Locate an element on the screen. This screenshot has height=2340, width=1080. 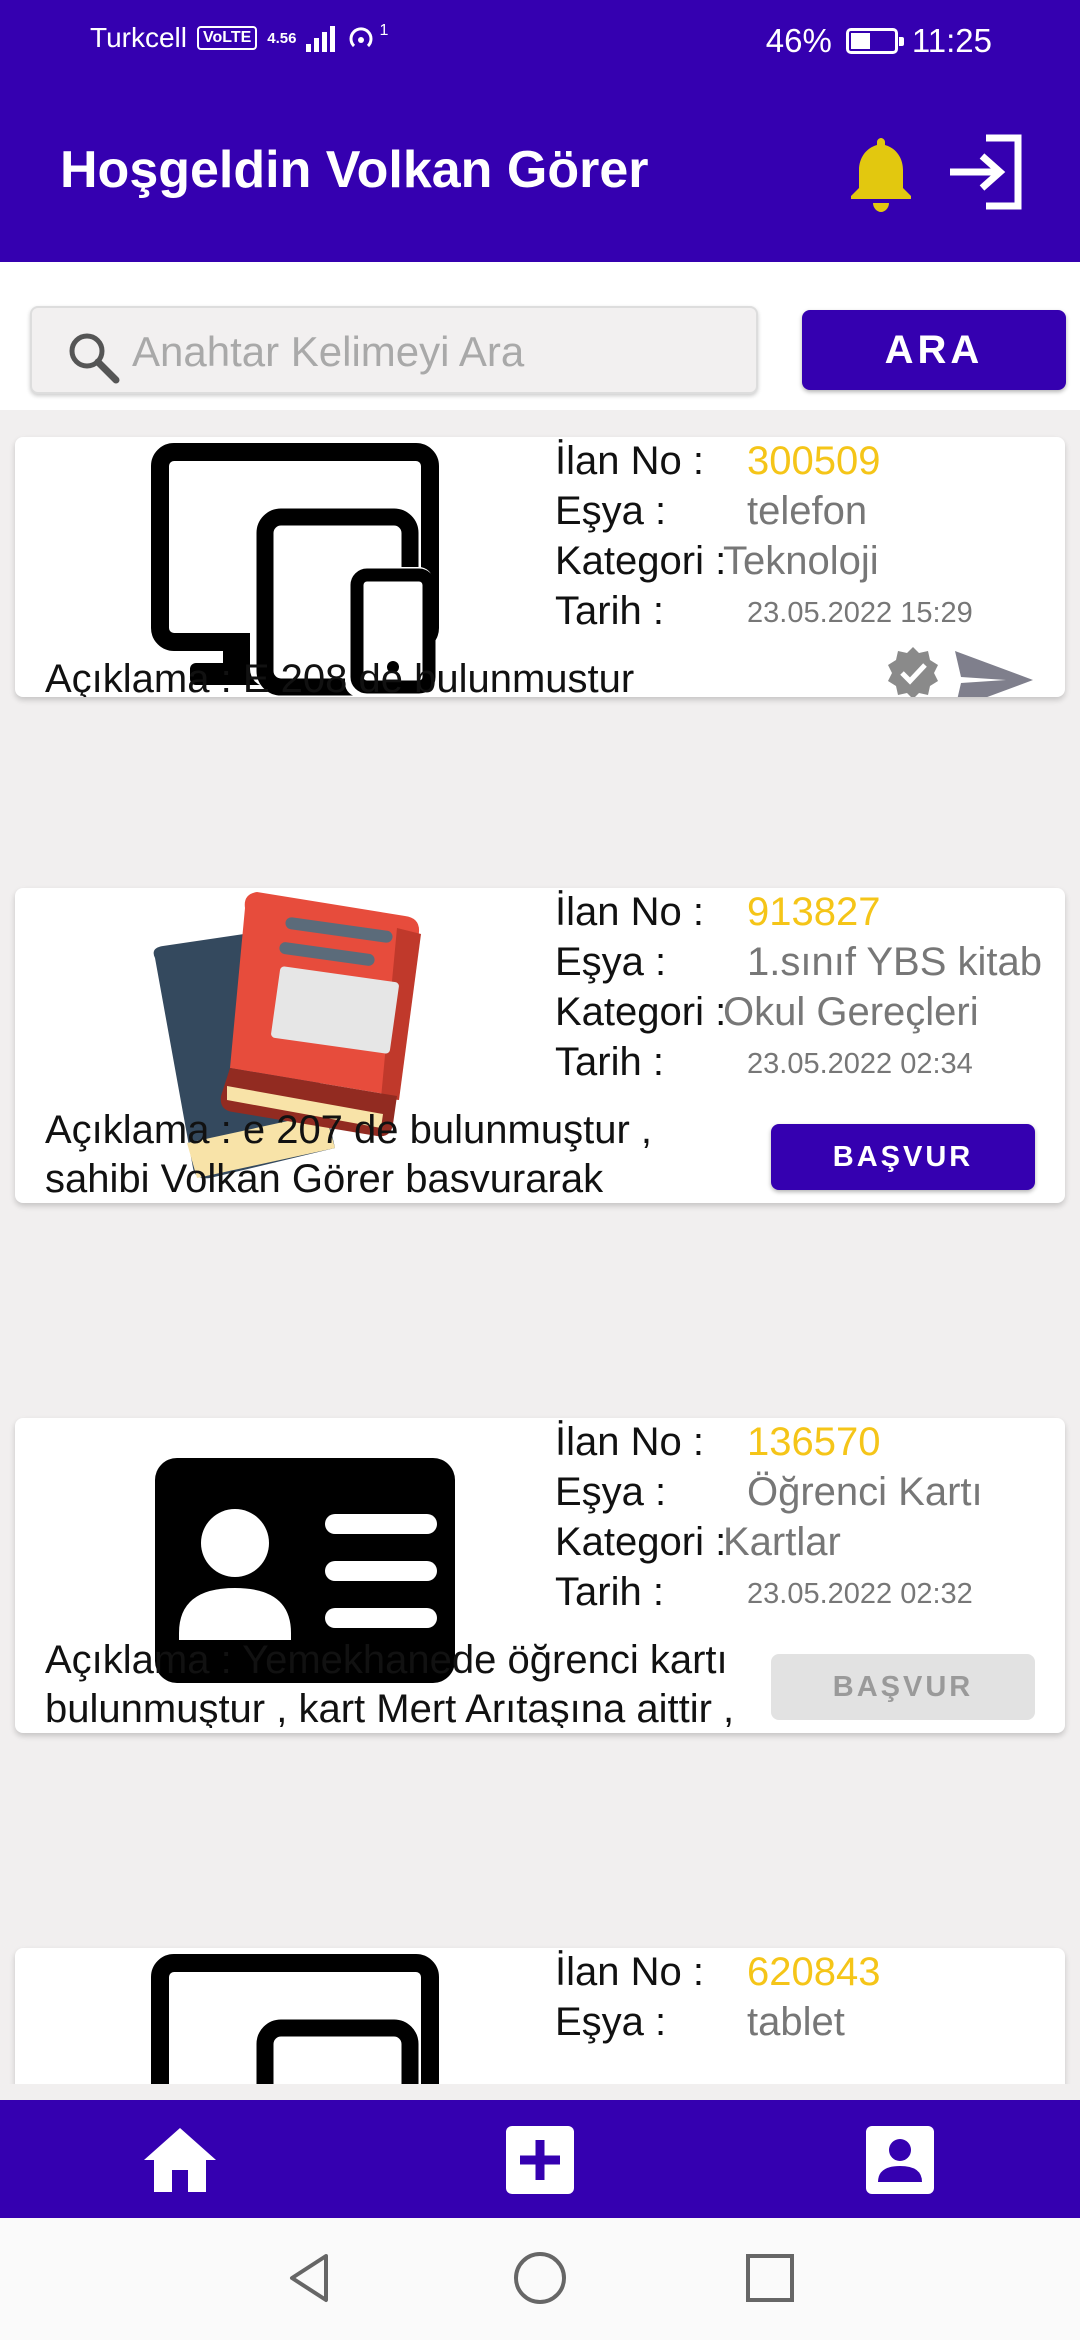
tarih-value: 23.05.2022 15:29 is located at coordinates (860, 613).